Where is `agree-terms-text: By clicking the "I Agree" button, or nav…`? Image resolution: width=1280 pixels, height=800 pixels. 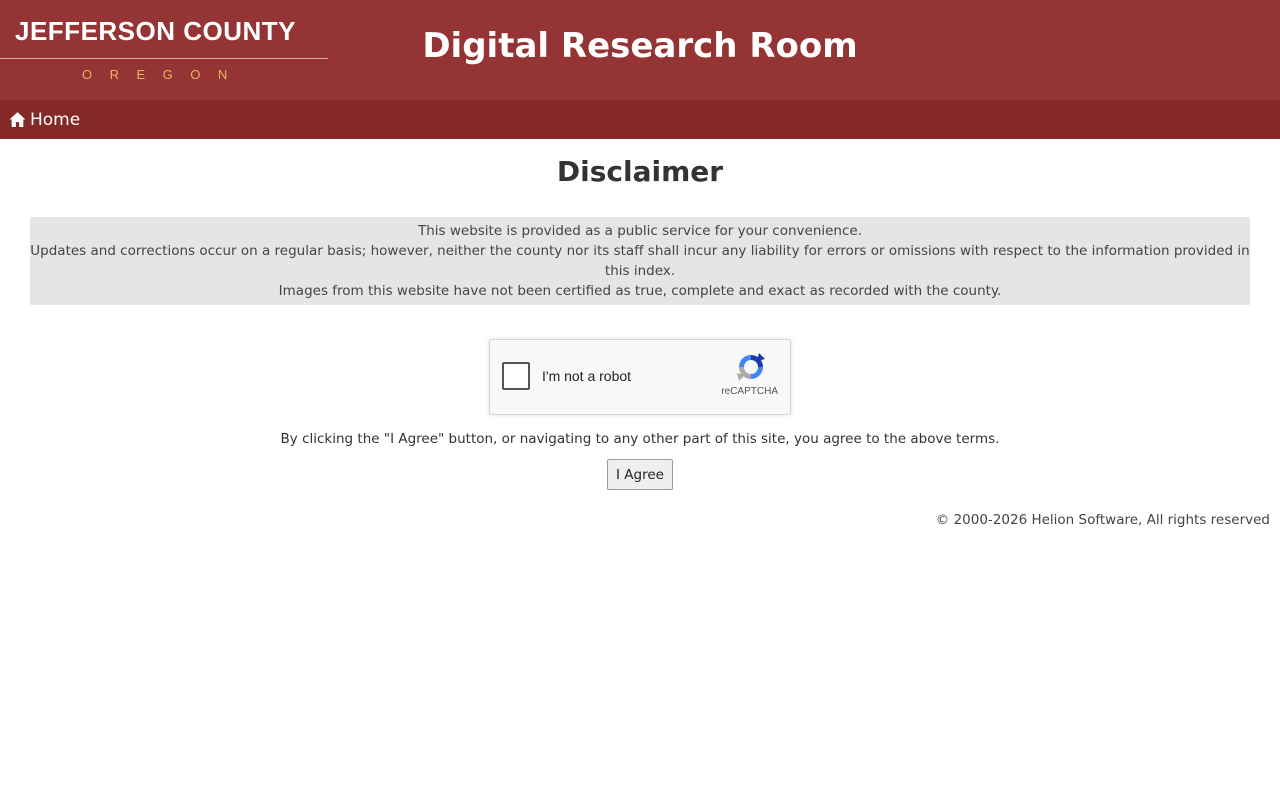 agree-terms-text: By clicking the "I Agree" button, or nav… is located at coordinates (640, 439).